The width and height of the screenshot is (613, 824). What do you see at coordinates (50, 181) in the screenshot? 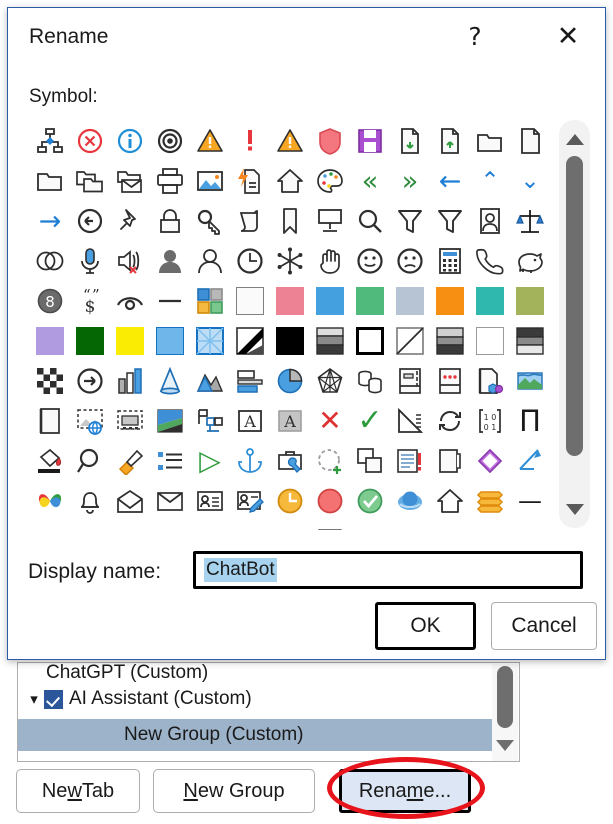
I see `folder-icon` at bounding box center [50, 181].